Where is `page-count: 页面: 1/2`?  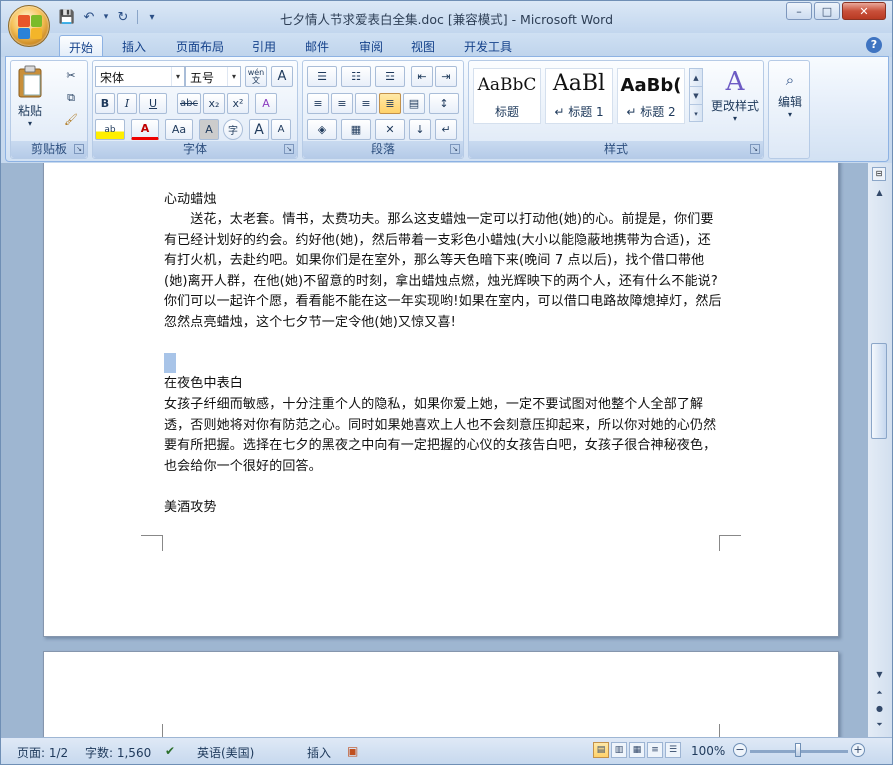
page-count: 页面: 1/2 is located at coordinates (42, 752).